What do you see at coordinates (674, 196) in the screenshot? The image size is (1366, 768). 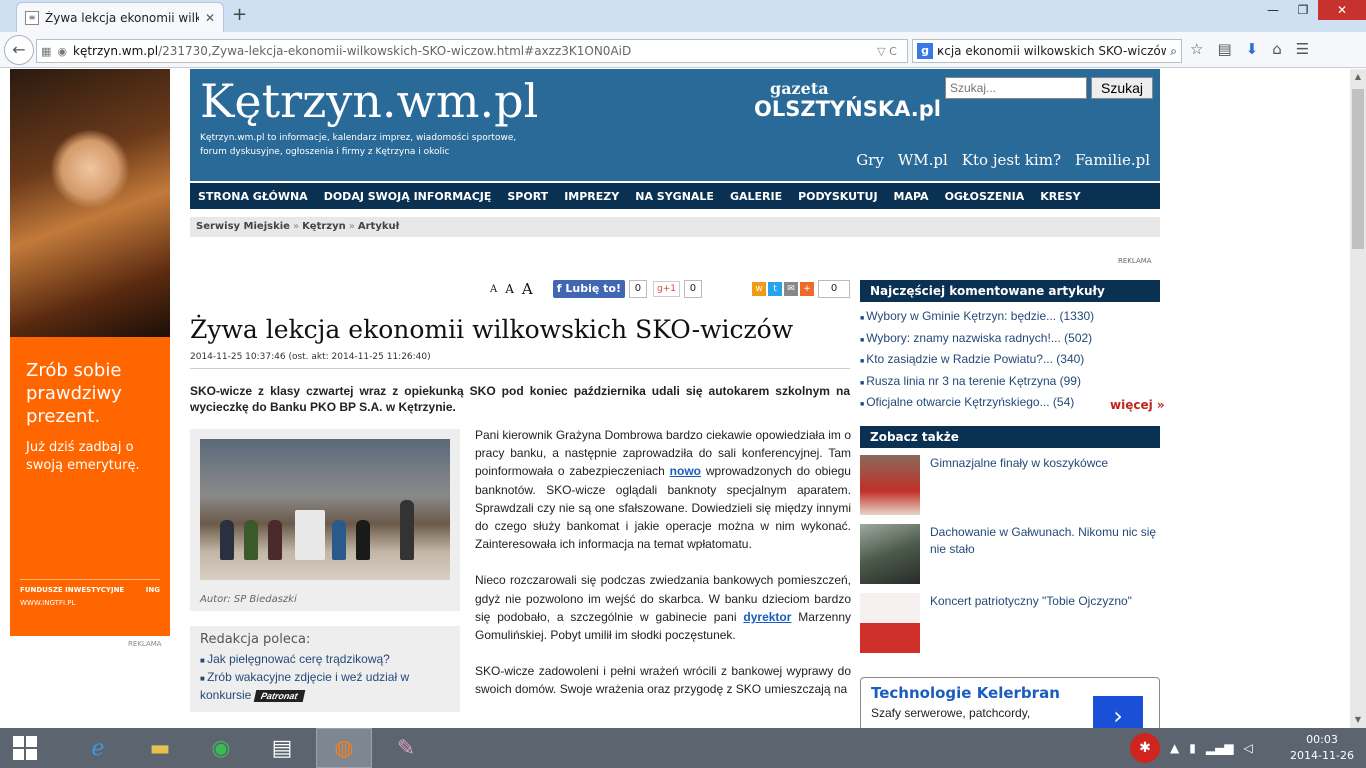 I see `nav-na-sygnale: NA SYGNALE` at bounding box center [674, 196].